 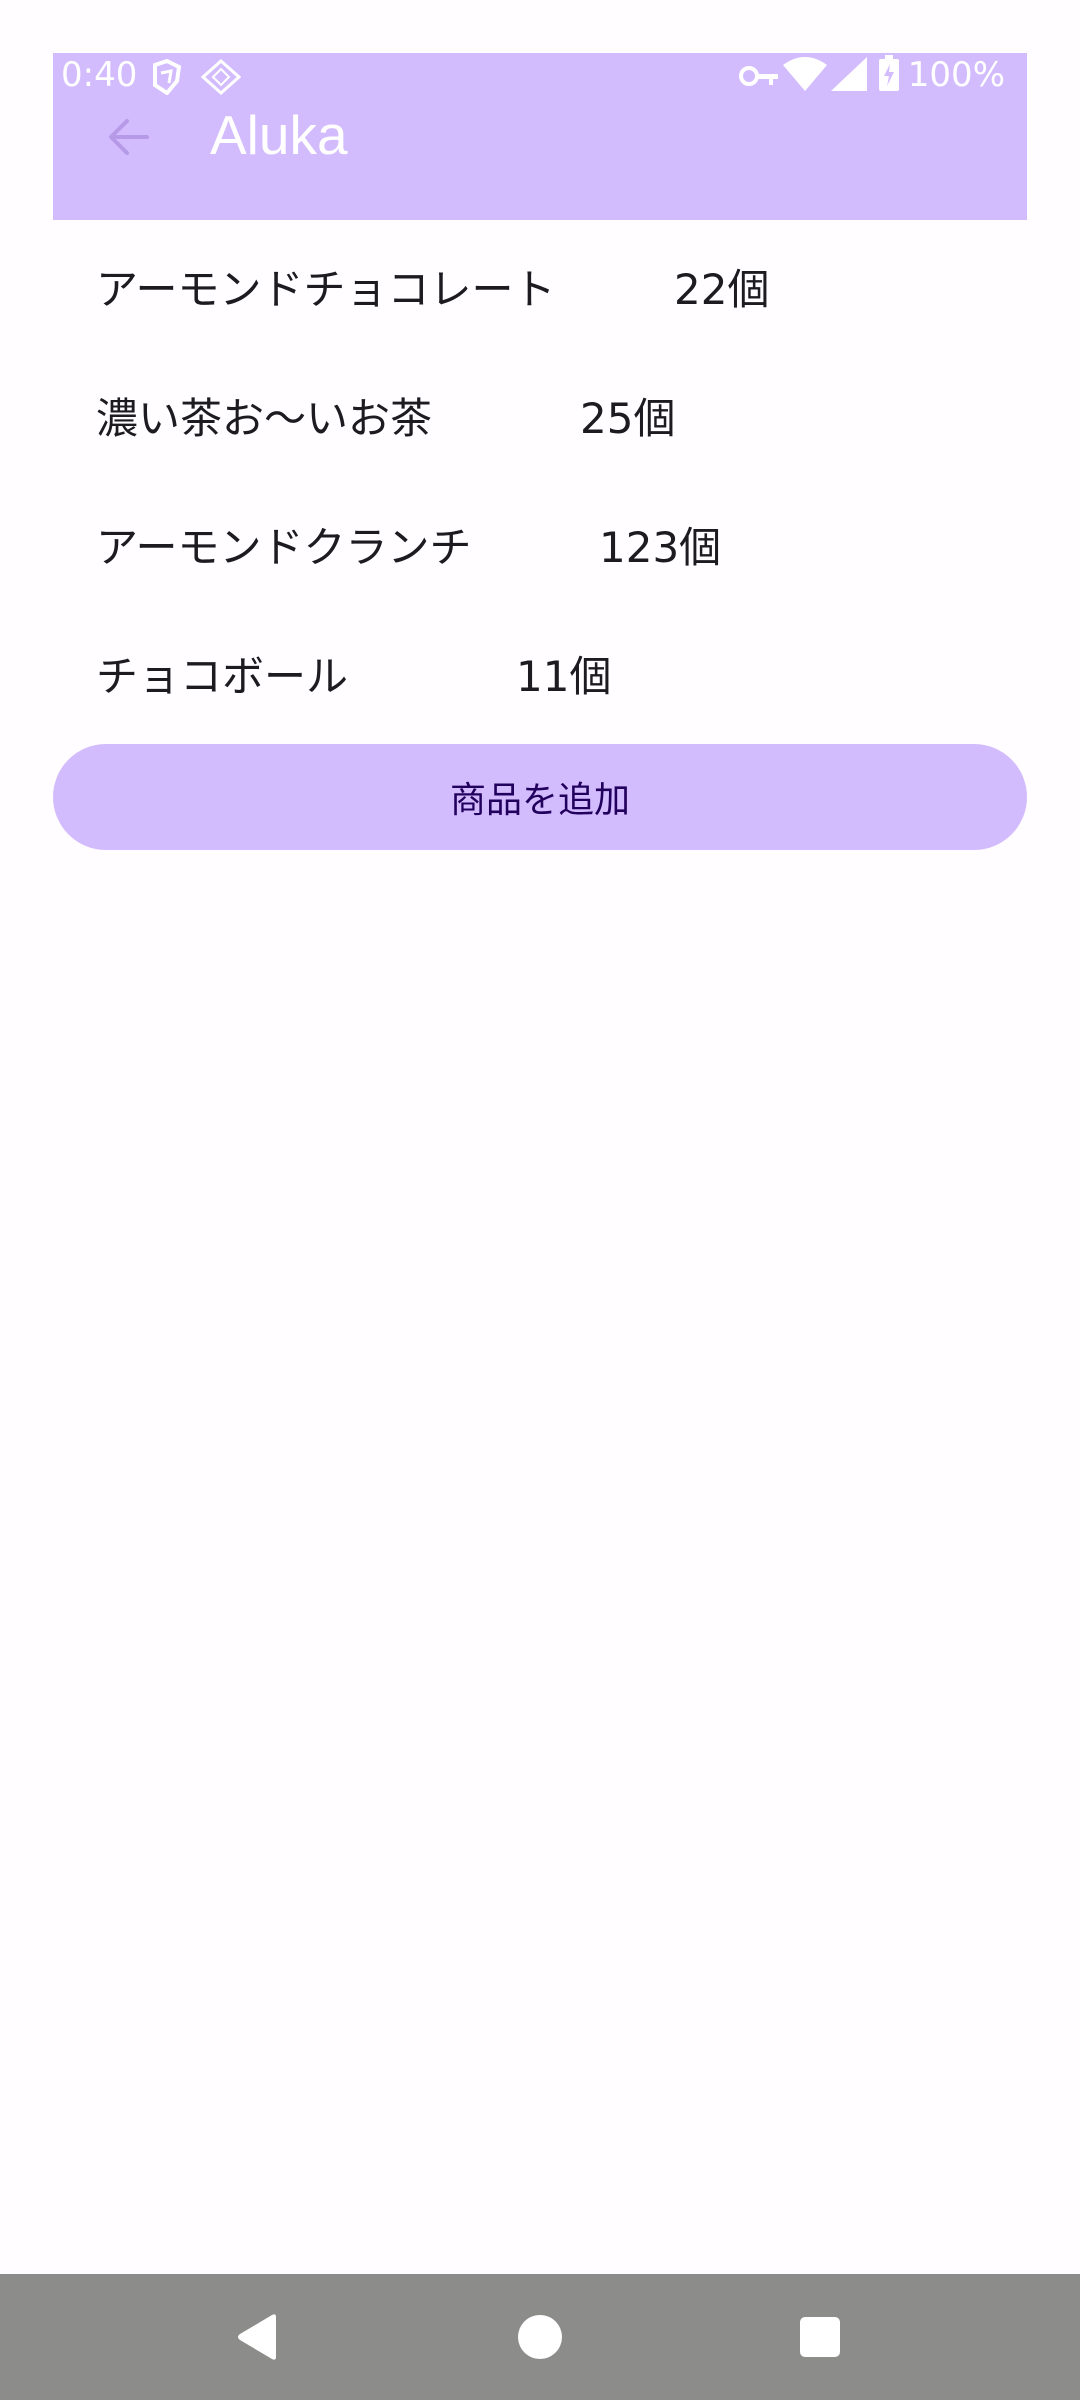 I want to click on nav-home-button, so click(x=540, y=2337).